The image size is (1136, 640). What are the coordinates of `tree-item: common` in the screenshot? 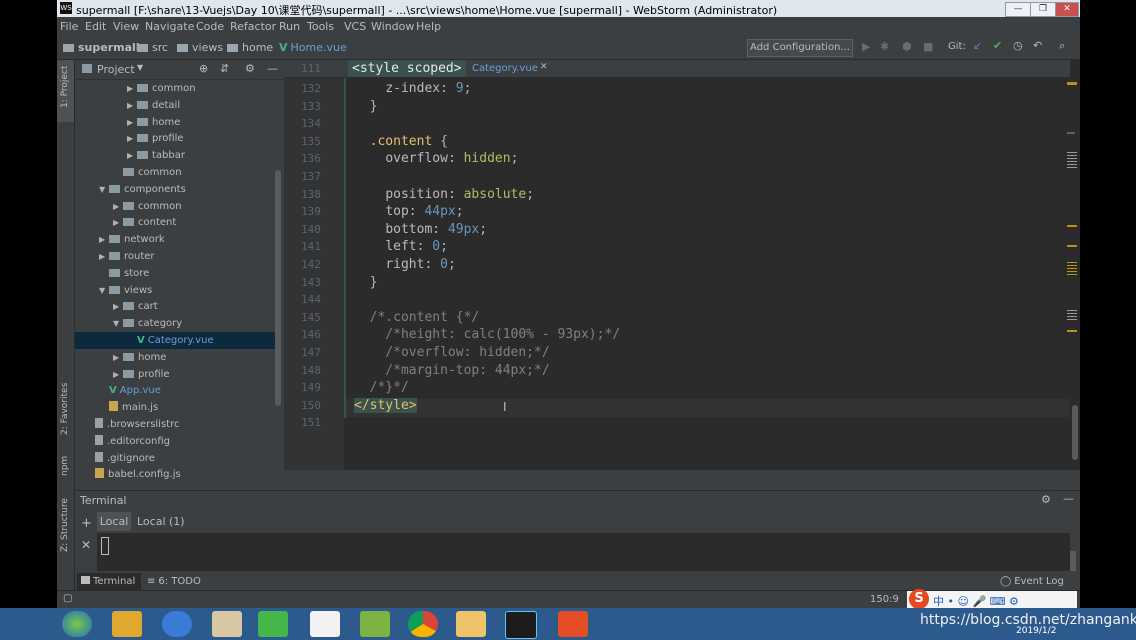 It's located at (175, 172).